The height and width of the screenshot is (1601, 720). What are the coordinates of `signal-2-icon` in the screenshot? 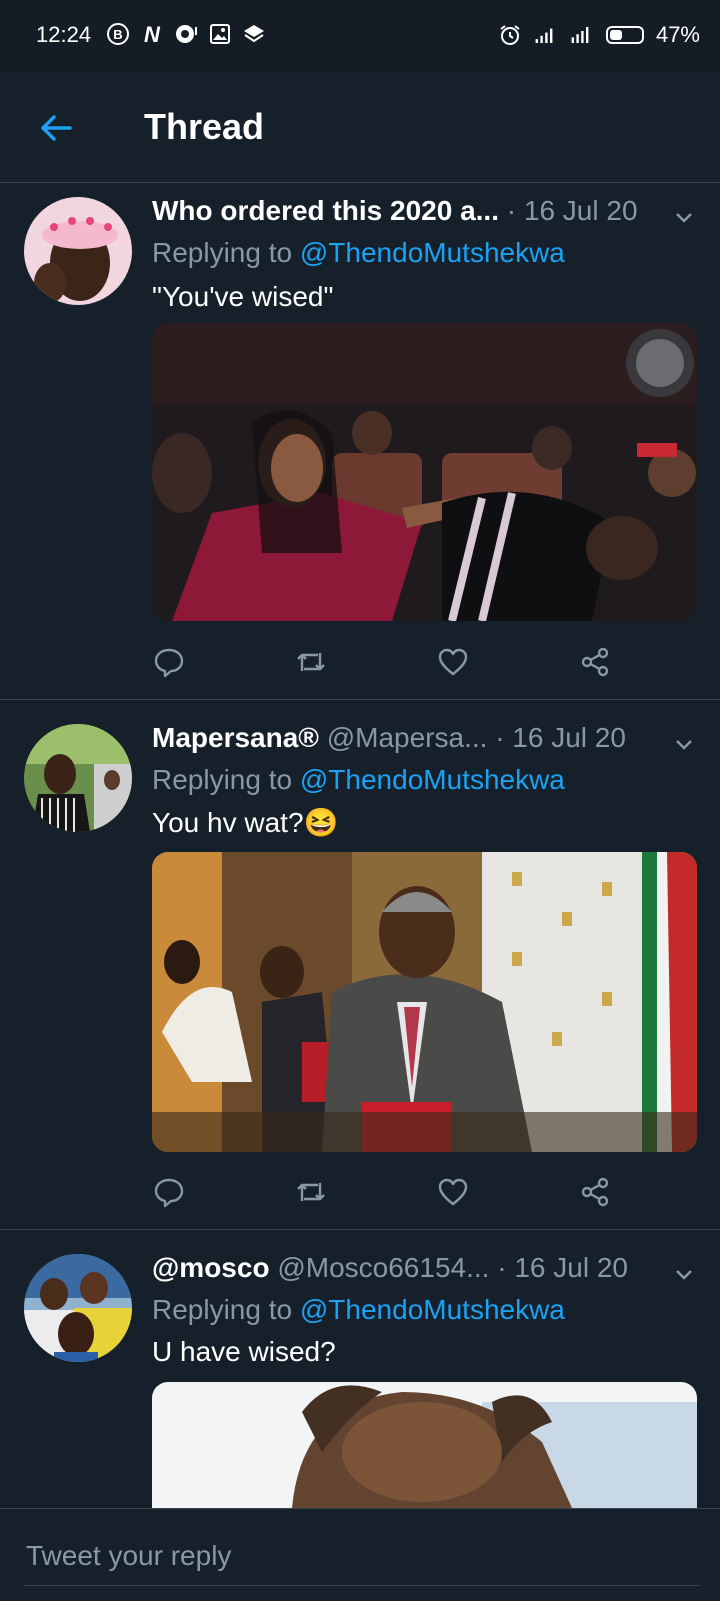 It's located at (582, 35).